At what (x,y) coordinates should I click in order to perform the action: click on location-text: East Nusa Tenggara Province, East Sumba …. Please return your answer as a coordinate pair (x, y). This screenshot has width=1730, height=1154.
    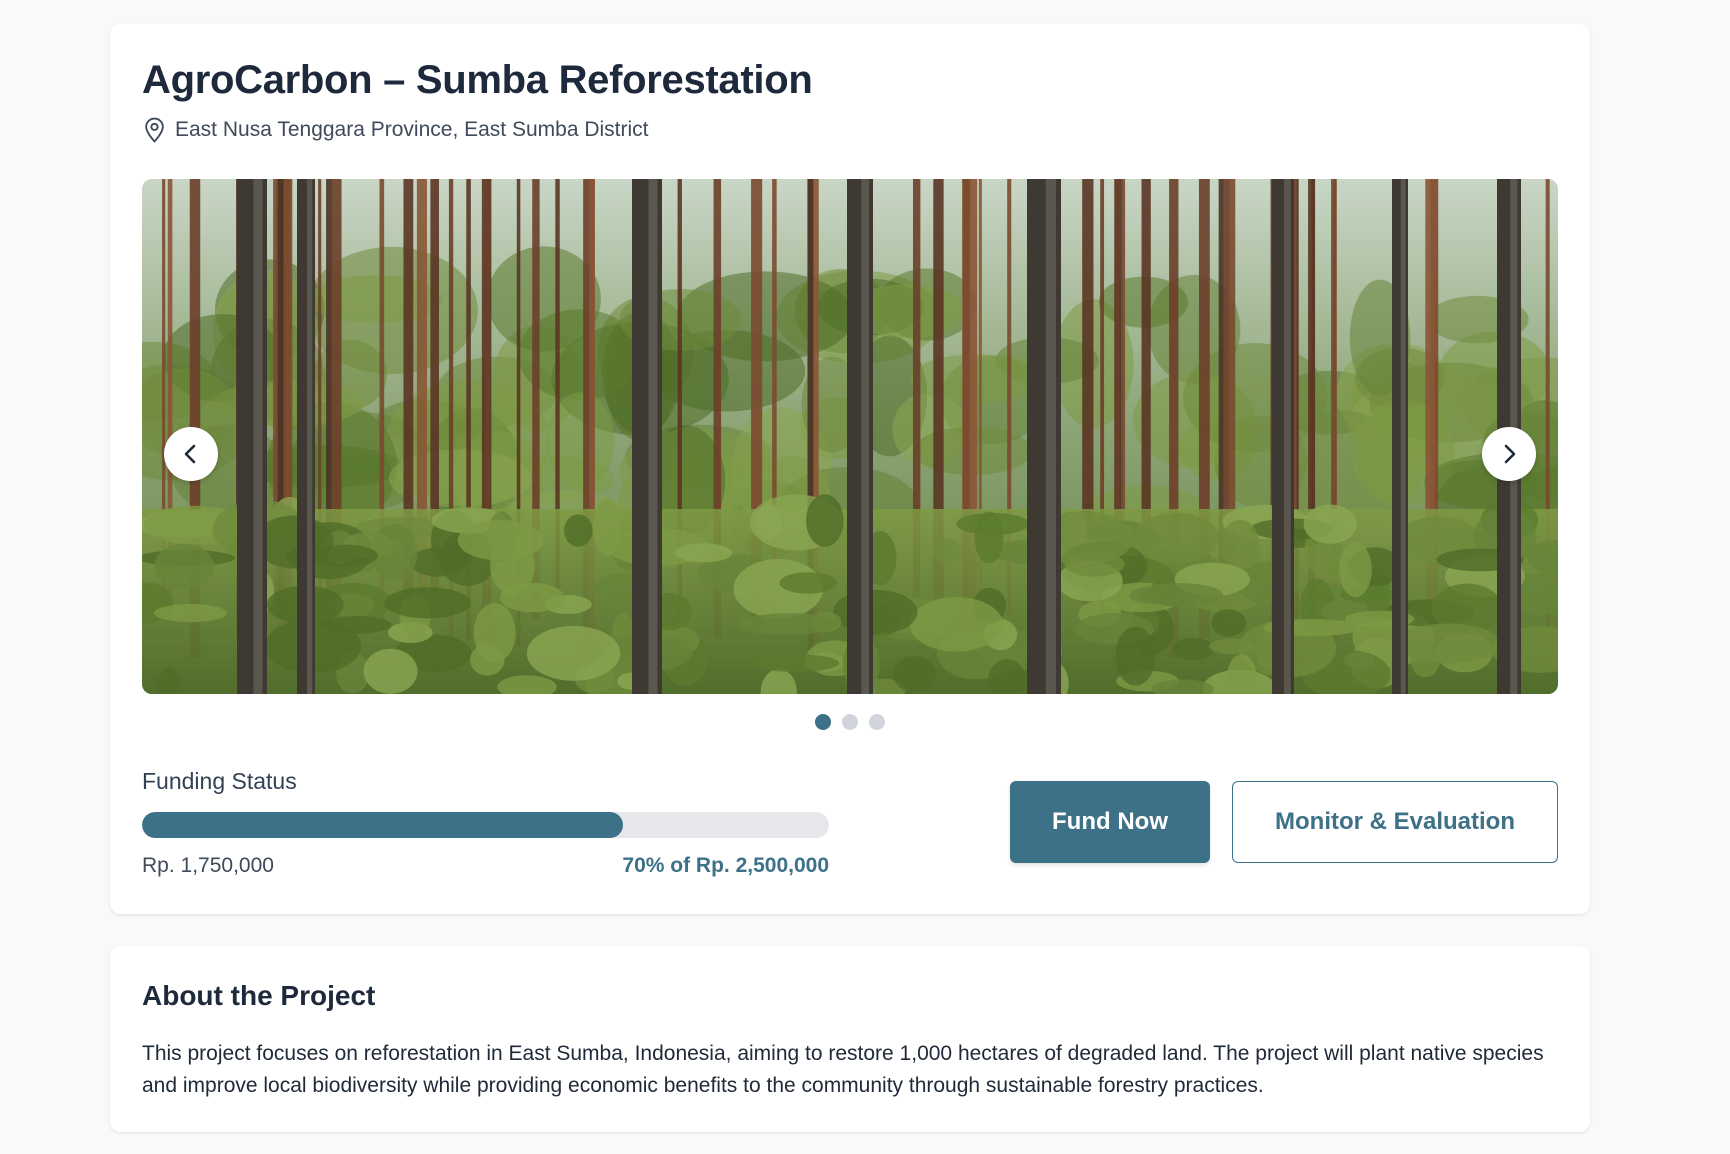
    Looking at the image, I should click on (412, 129).